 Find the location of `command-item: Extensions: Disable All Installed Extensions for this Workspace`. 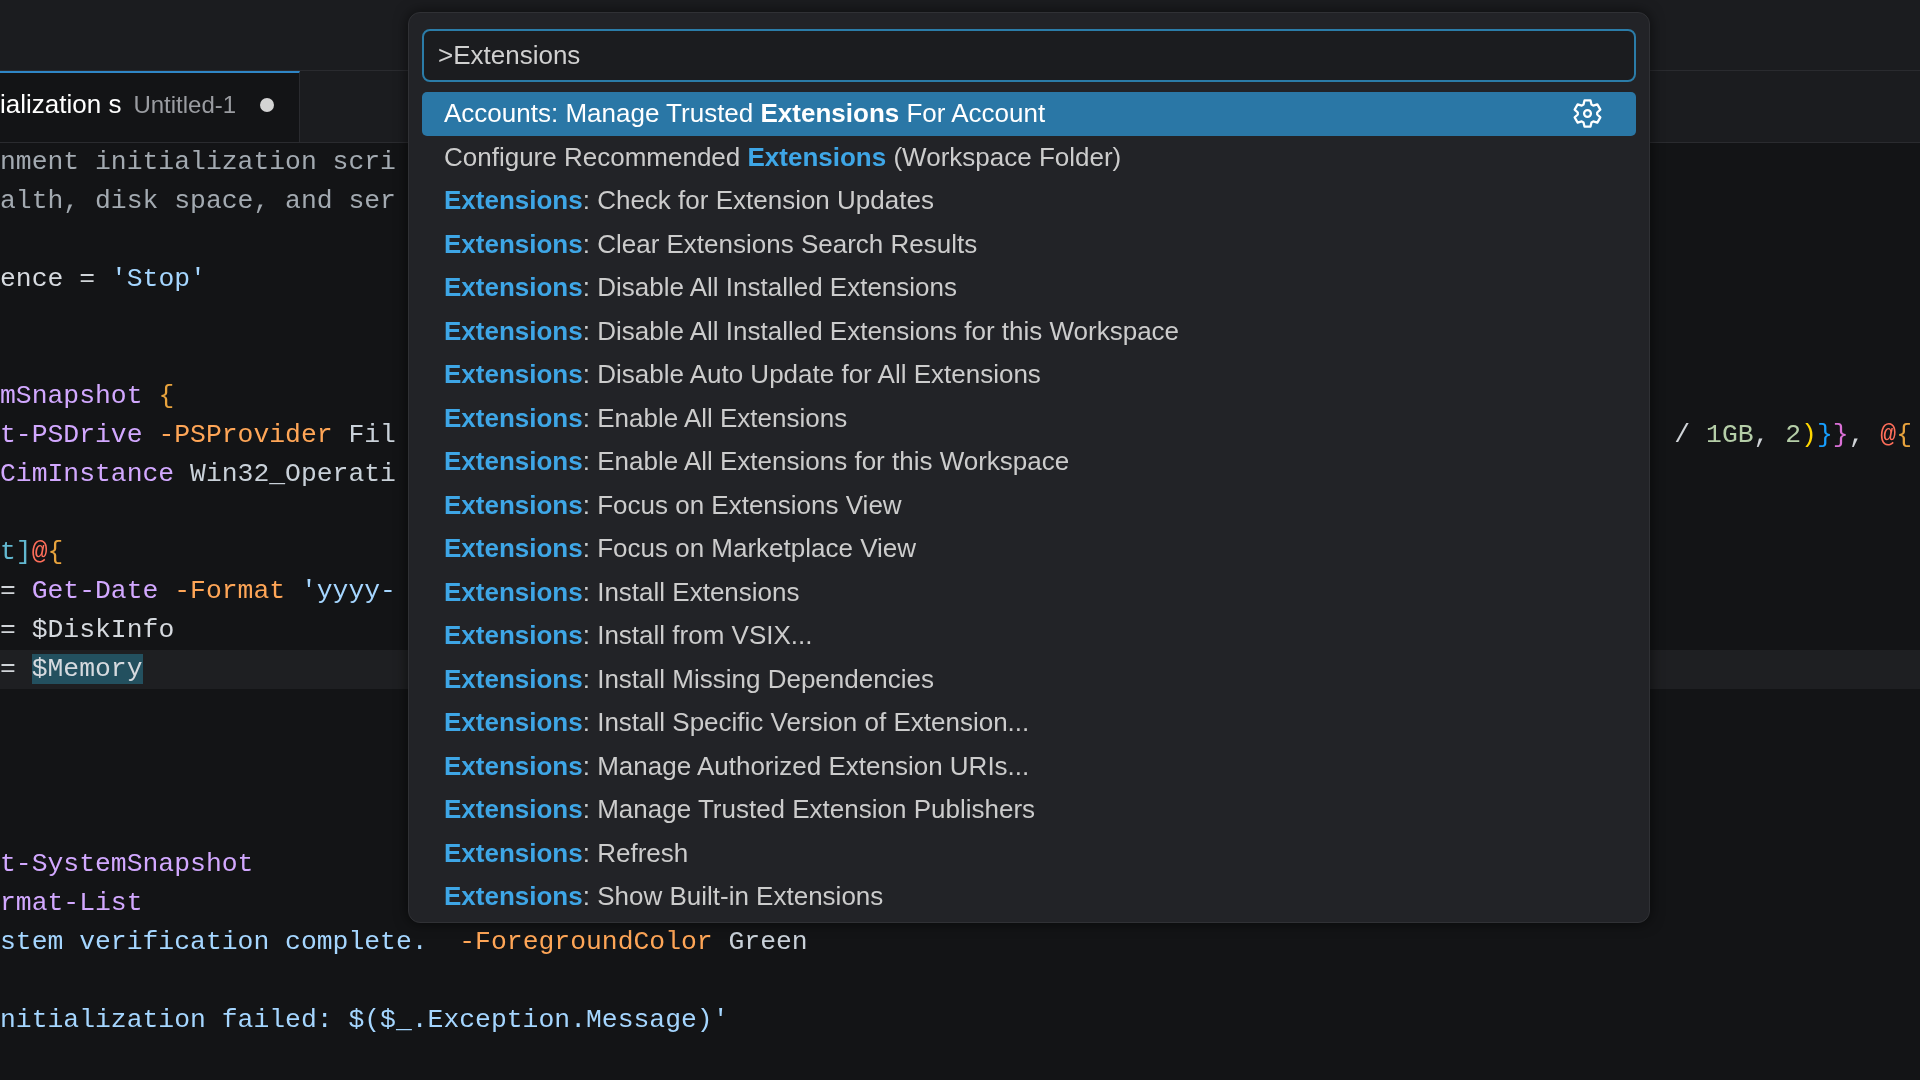

command-item: Extensions: Disable All Installed Extensions for this Workspace is located at coordinates (1029, 331).